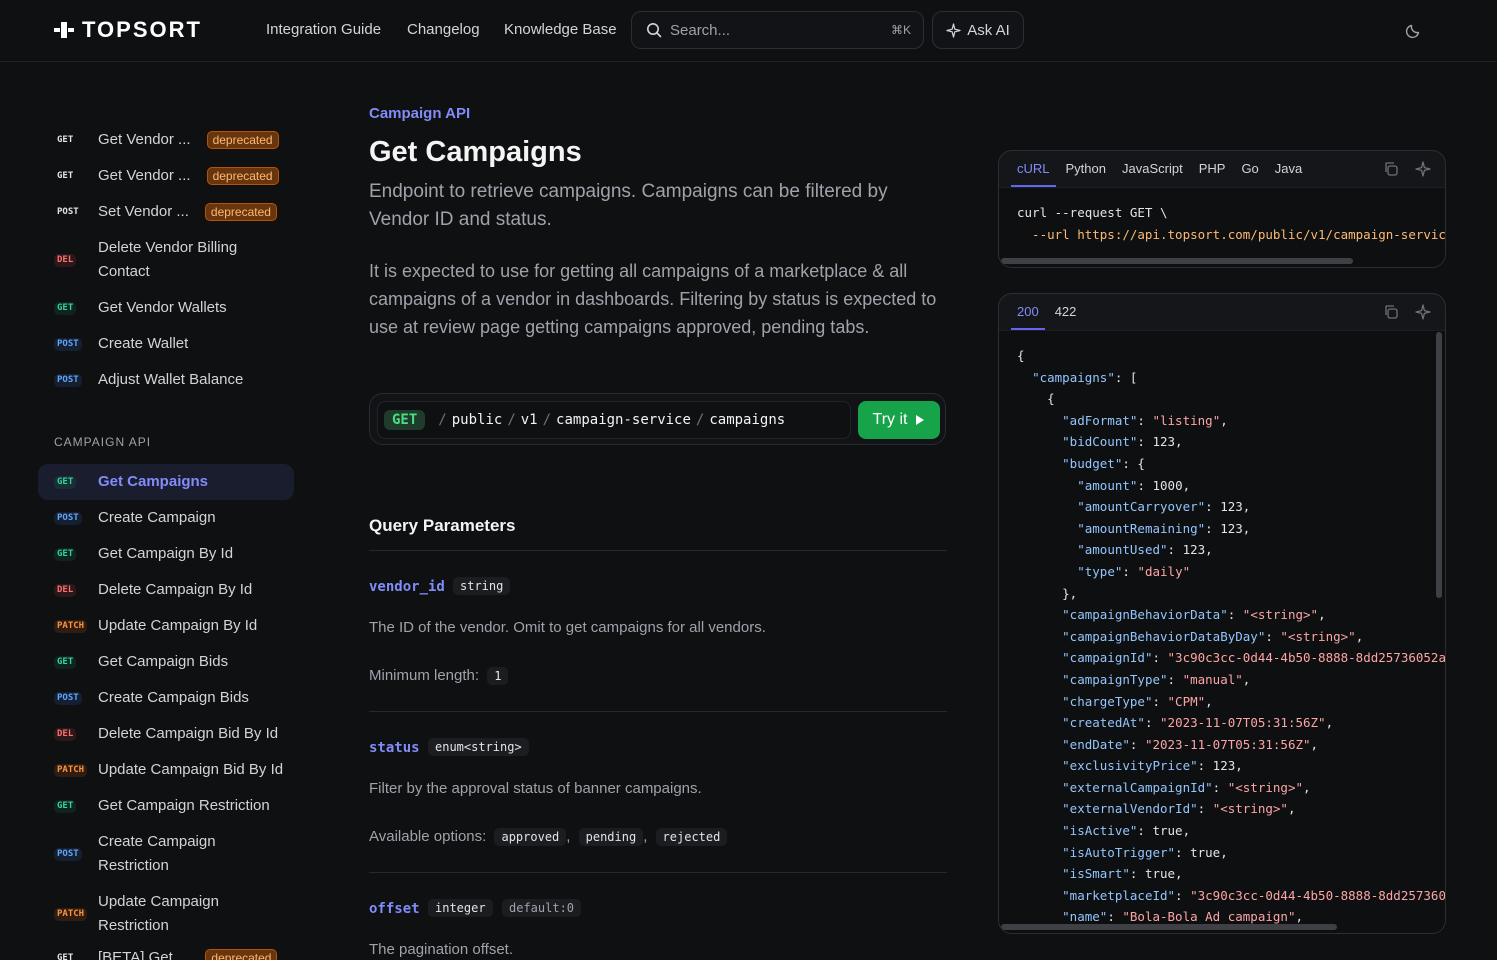 The width and height of the screenshot is (1497, 960). Describe the element at coordinates (899, 420) in the screenshot. I see `try-it-button: Try it` at that location.